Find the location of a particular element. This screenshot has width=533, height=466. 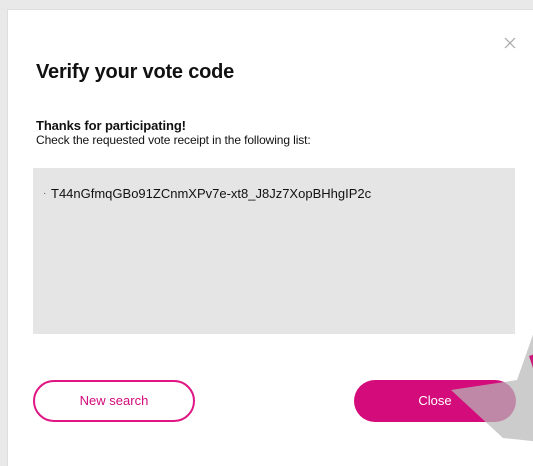

new-search-button: New search is located at coordinates (114, 401).